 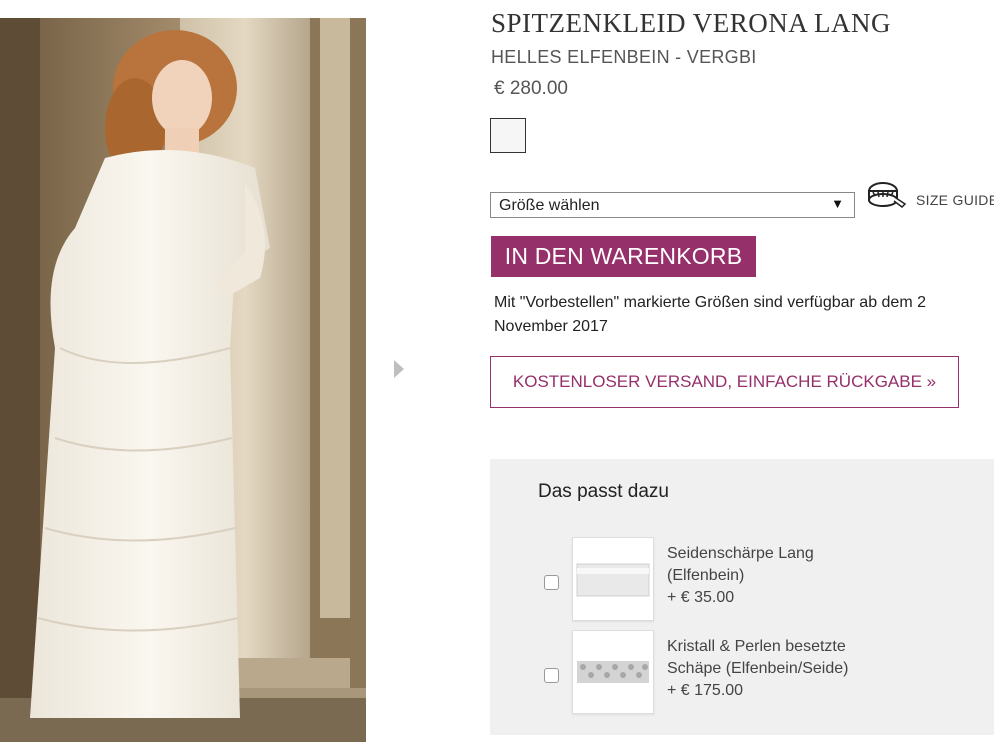 I want to click on crystal-pearl-sash-thumbnail, so click(x=613, y=672).